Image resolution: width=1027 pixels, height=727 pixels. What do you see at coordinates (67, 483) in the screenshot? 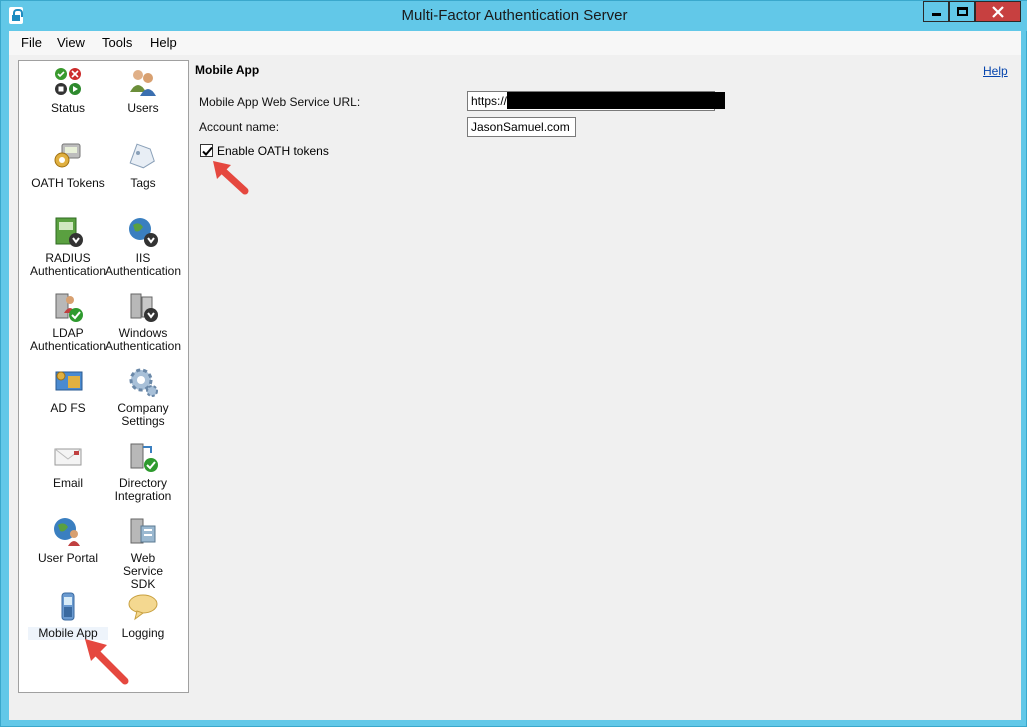
I see `nav-label-email: Email` at bounding box center [67, 483].